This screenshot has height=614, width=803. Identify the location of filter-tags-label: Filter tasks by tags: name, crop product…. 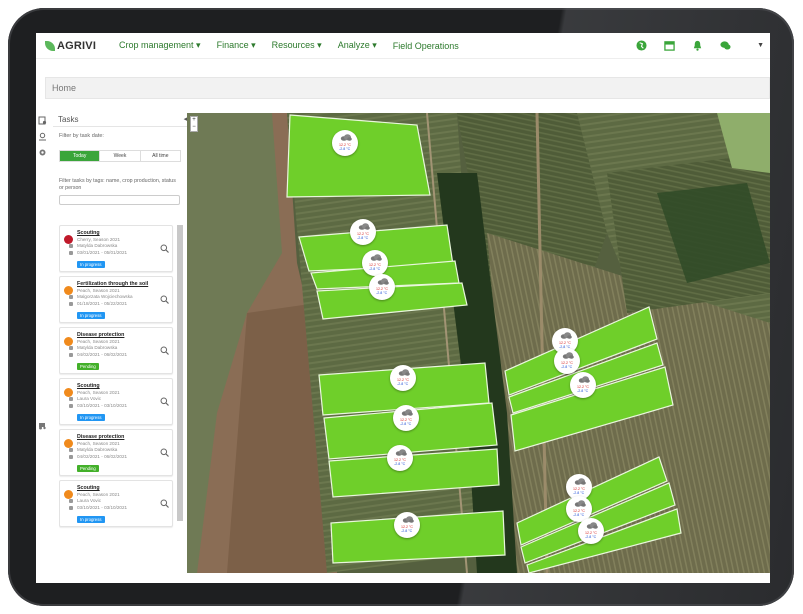
(117, 184).